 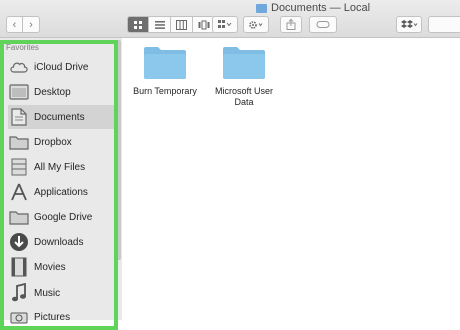 What do you see at coordinates (19, 293) in the screenshot?
I see `music-icon` at bounding box center [19, 293].